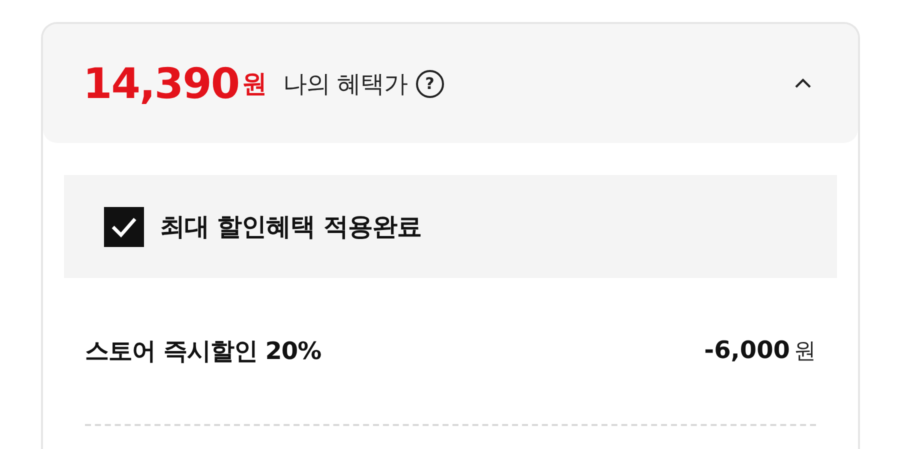 This screenshot has height=449, width=900. Describe the element at coordinates (161, 83) in the screenshot. I see `benefit-price: 14,390` at that location.